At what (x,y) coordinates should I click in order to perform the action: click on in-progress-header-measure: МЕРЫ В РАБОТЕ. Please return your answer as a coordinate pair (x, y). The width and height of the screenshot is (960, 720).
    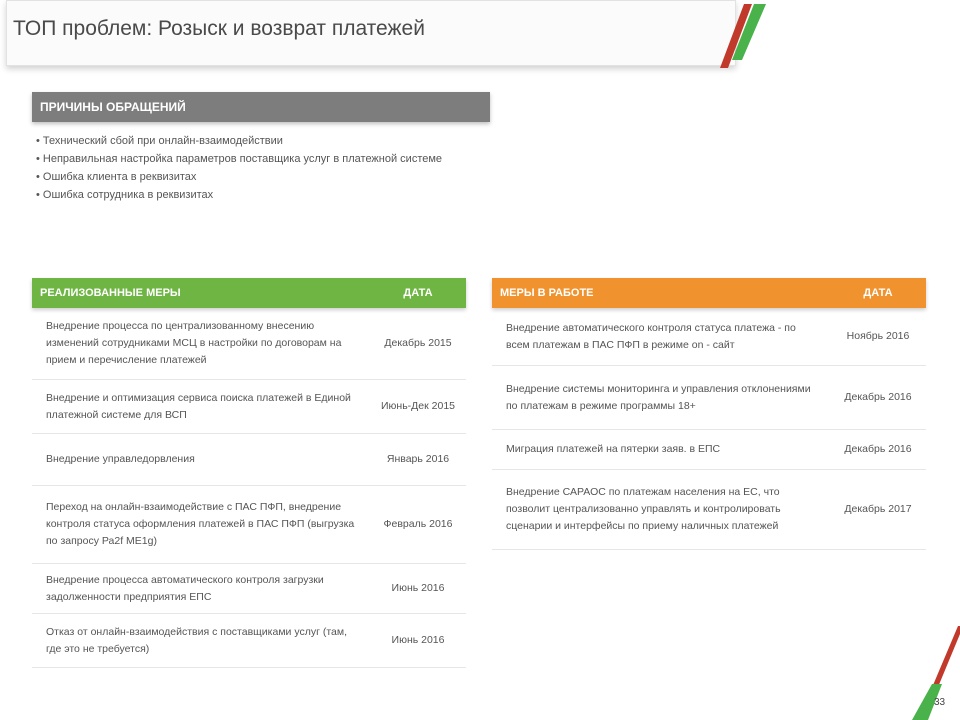
    Looking at the image, I should click on (547, 293).